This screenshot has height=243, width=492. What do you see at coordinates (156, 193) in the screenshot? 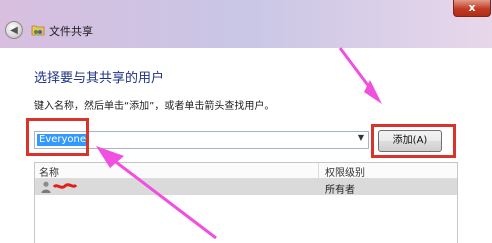
I see `annotation-arrow-to-combo` at bounding box center [156, 193].